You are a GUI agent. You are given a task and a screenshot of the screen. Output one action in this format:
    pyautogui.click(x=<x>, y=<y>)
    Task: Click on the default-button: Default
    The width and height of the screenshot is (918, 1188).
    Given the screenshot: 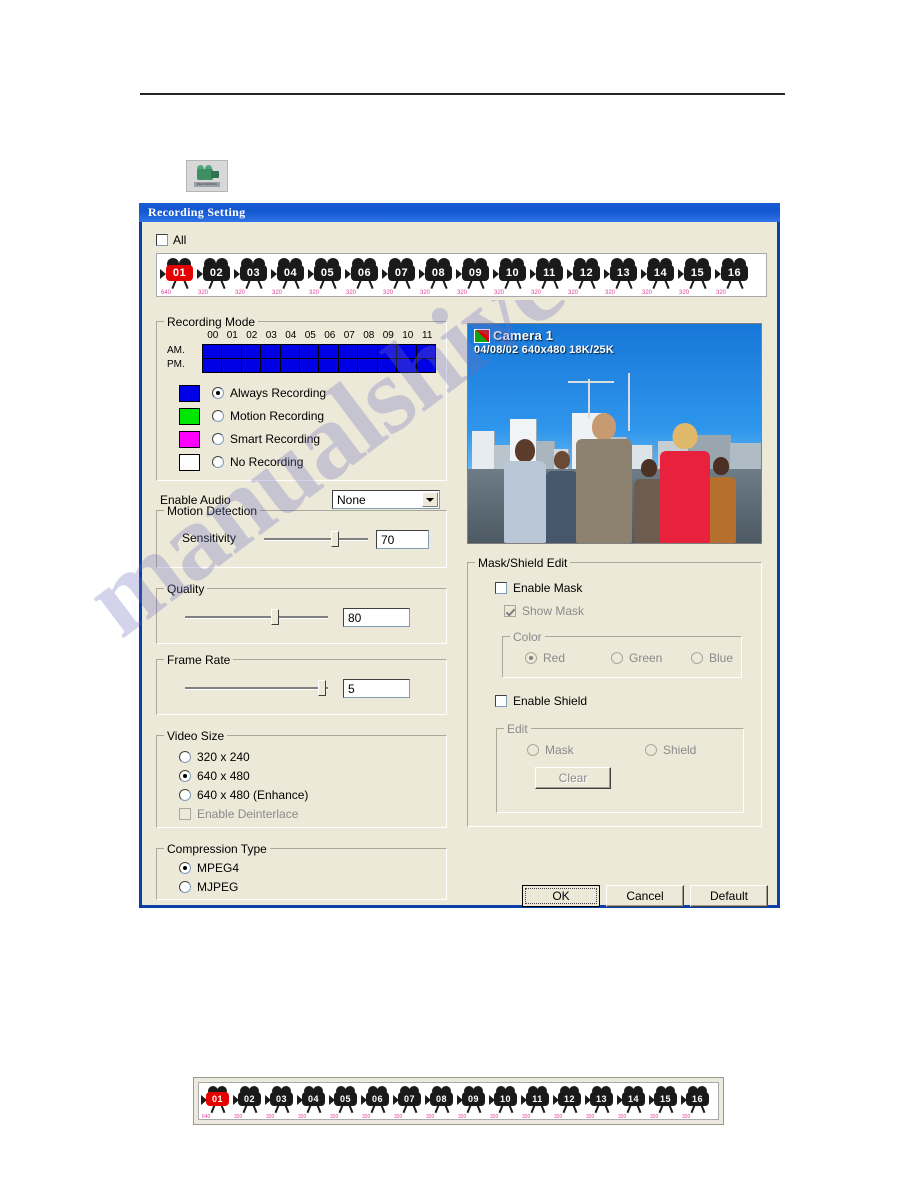 What is the action you would take?
    pyautogui.click(x=729, y=896)
    